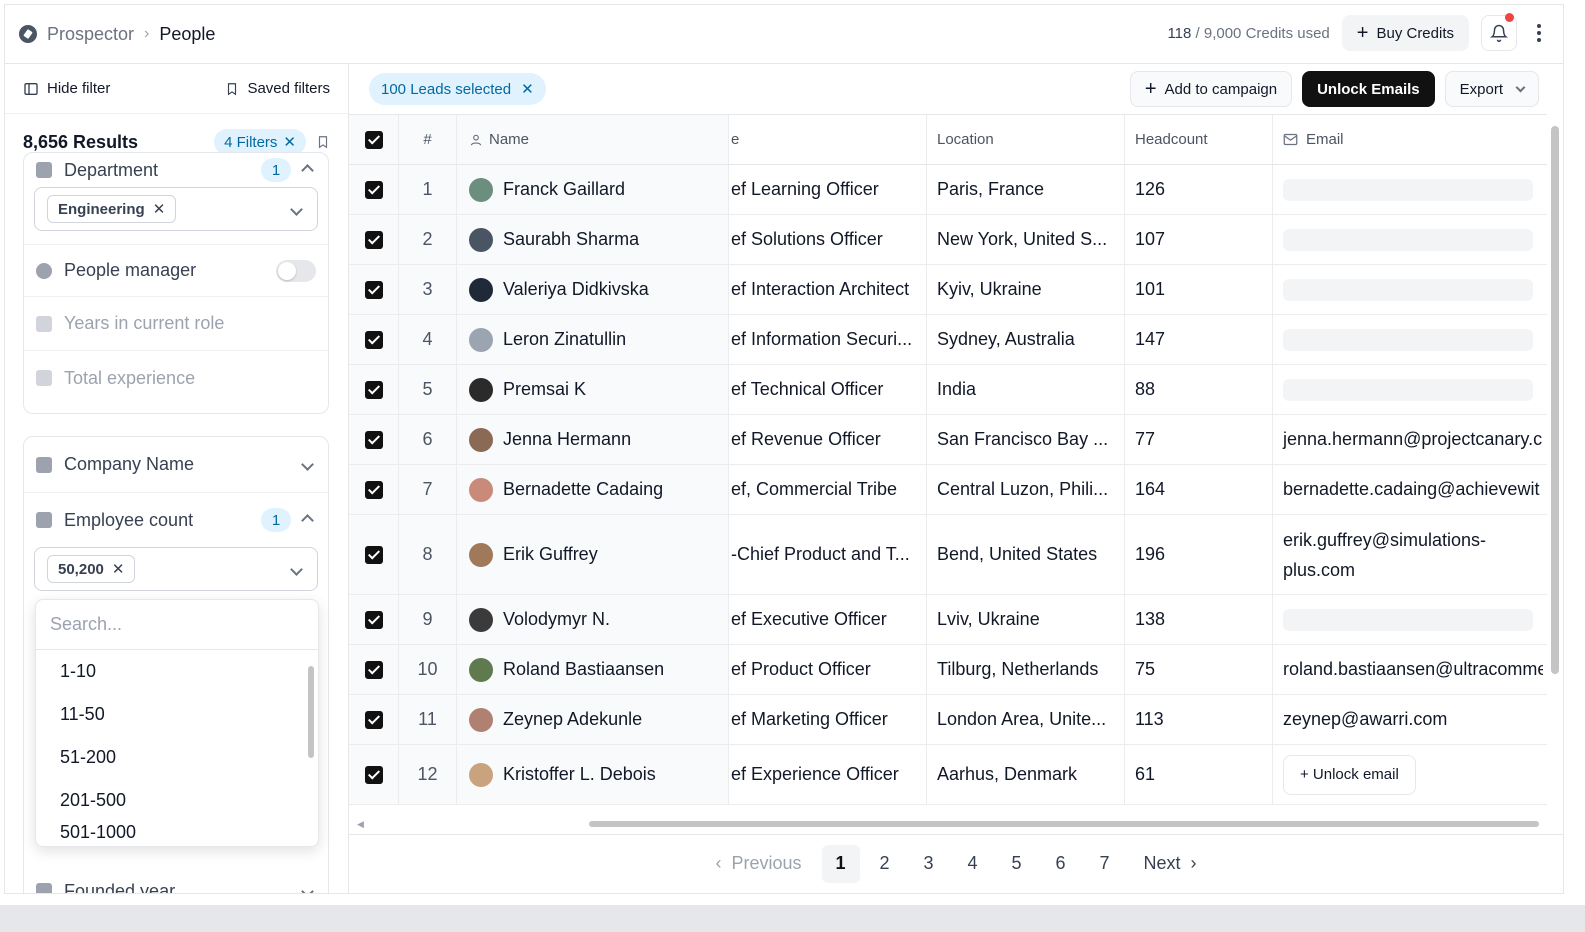  I want to click on add-to-campaign-button: + Add to campaign, so click(1211, 89).